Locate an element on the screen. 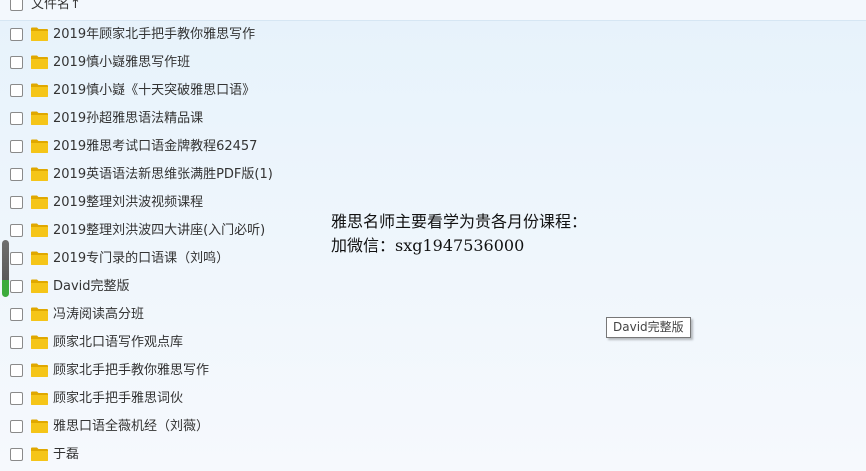 Image resolution: width=866 pixels, height=471 pixels. file-row: 2019慎小嶷《十天突破雅思口语》 is located at coordinates (433, 91).